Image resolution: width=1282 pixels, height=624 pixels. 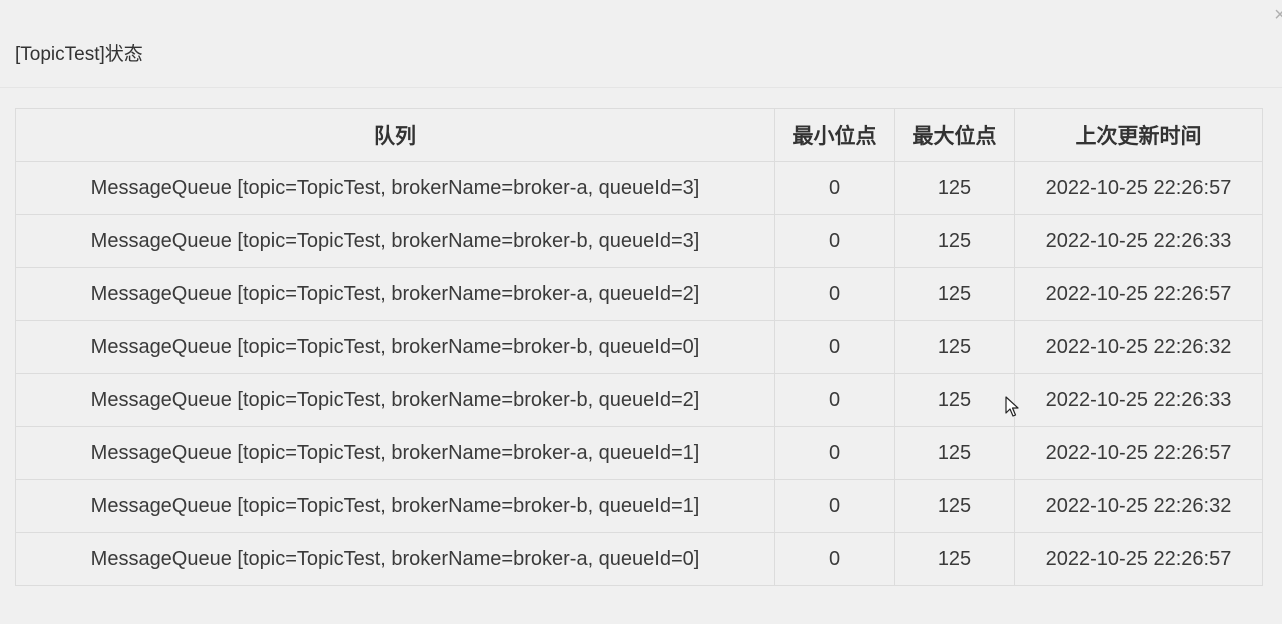 I want to click on table-header-row: 队列 最小位点 最大位点 上次更新时间, so click(x=639, y=135).